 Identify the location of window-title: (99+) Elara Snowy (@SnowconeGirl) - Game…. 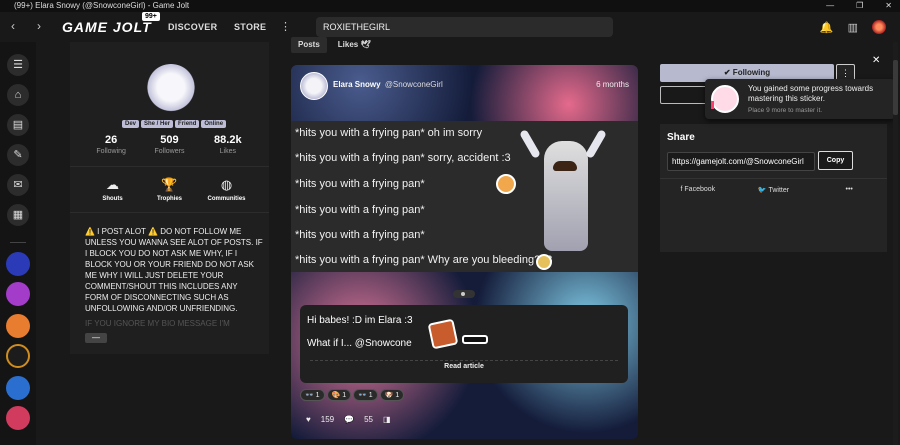
(102, 5).